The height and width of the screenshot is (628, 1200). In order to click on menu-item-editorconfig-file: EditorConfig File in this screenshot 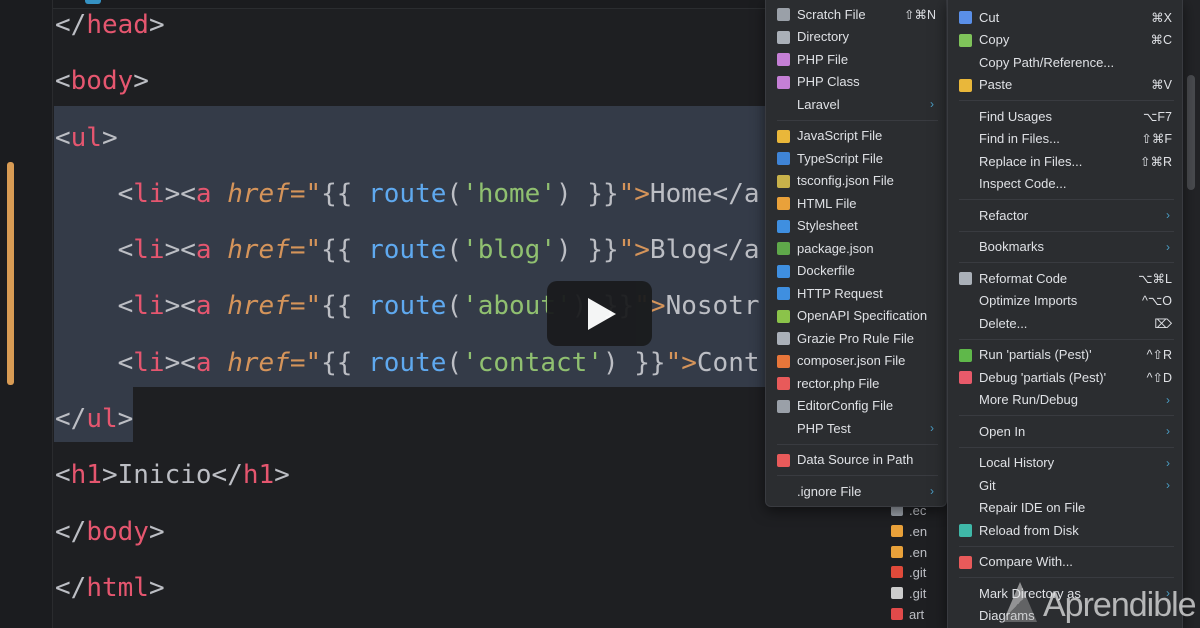, I will do `click(856, 406)`.